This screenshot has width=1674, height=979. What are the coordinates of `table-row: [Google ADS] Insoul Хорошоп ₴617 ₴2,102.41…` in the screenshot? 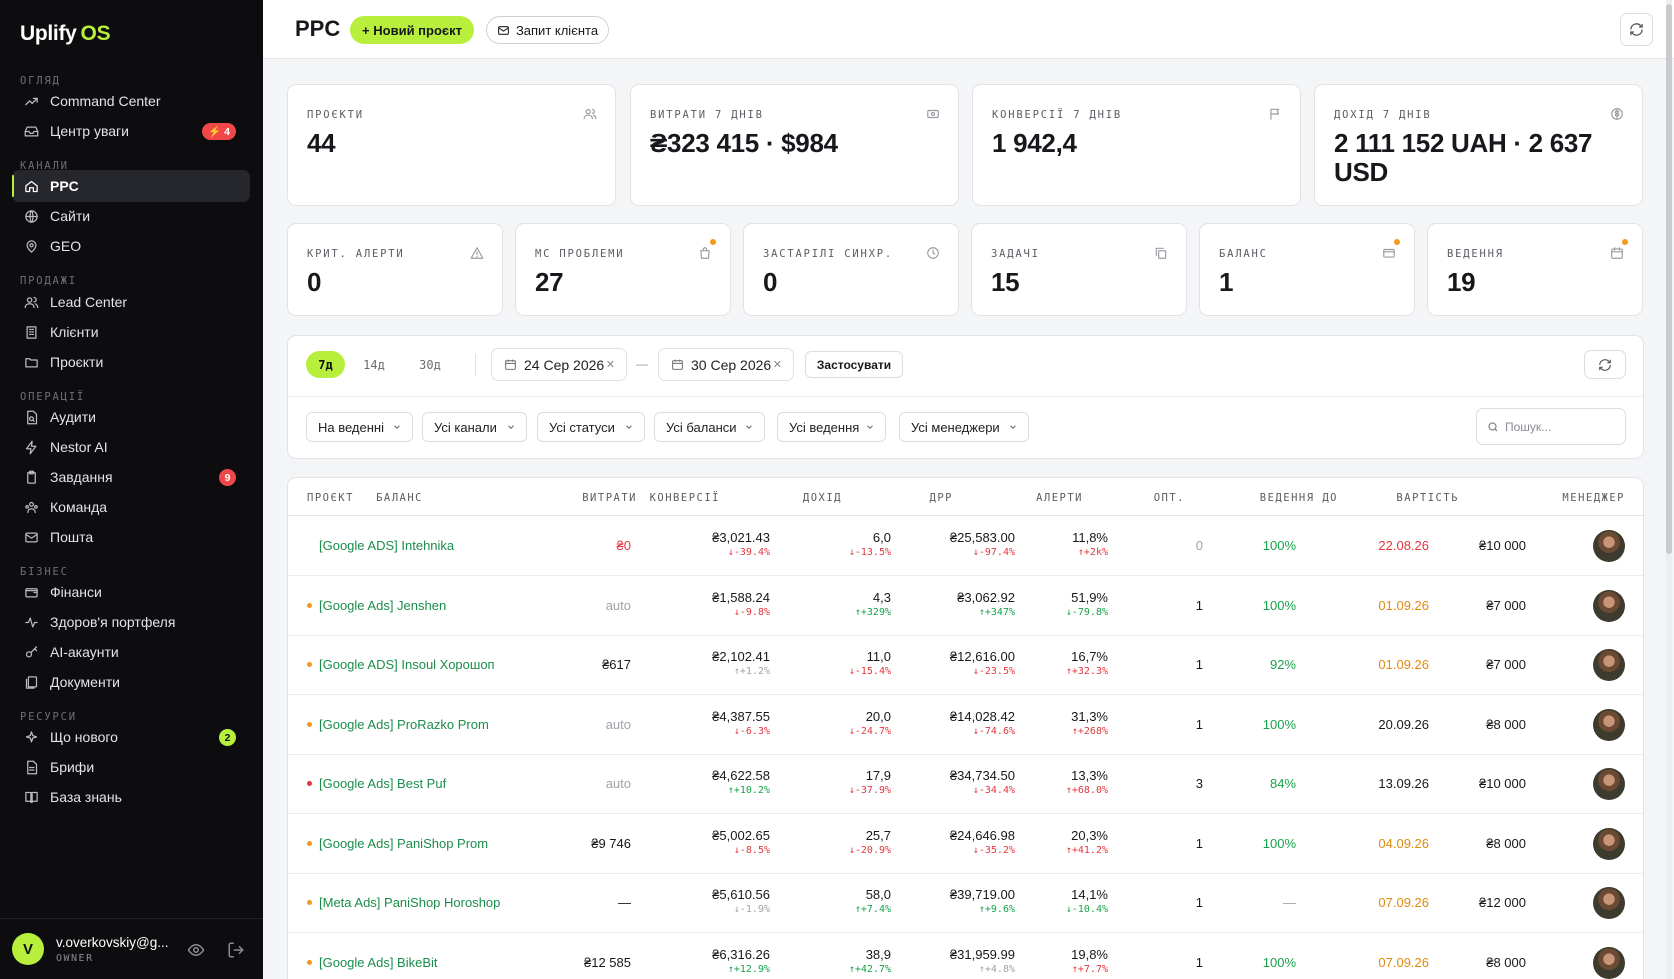 It's located at (965, 665).